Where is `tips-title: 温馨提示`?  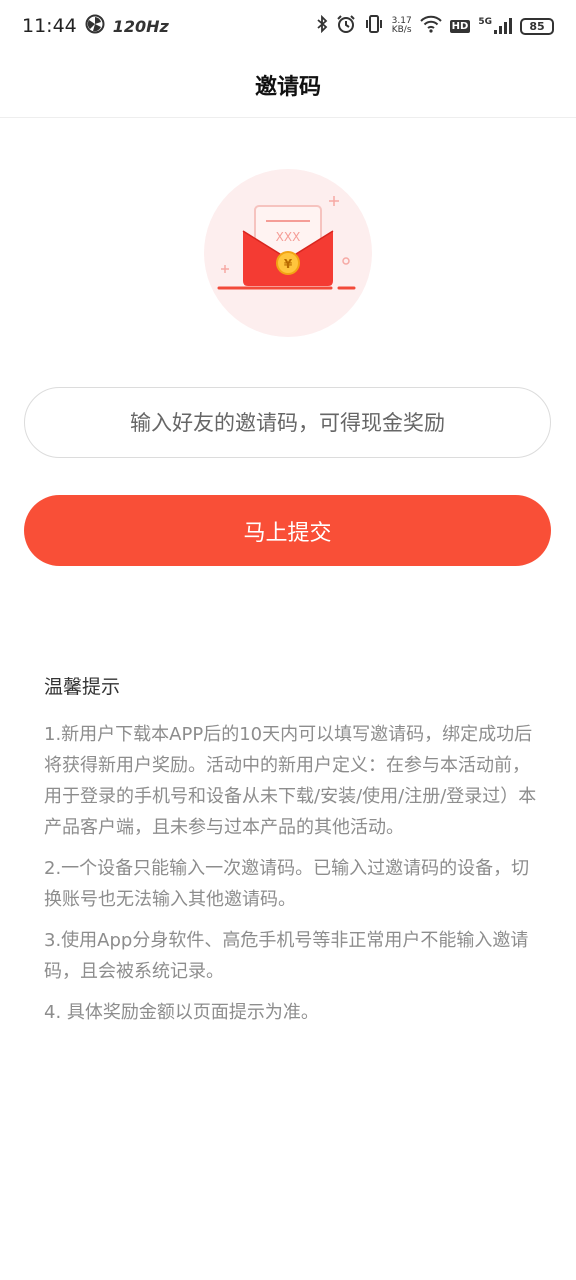
tips-title: 温馨提示 is located at coordinates (82, 687).